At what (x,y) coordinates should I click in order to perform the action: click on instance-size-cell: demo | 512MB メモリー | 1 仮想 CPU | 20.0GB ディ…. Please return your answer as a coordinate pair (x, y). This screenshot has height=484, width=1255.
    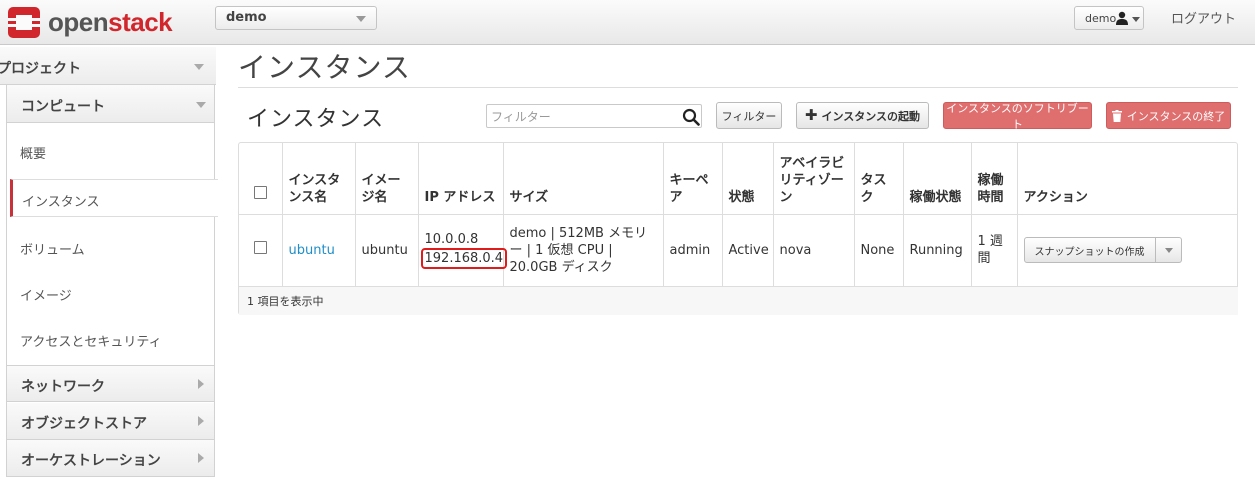
    Looking at the image, I should click on (583, 250).